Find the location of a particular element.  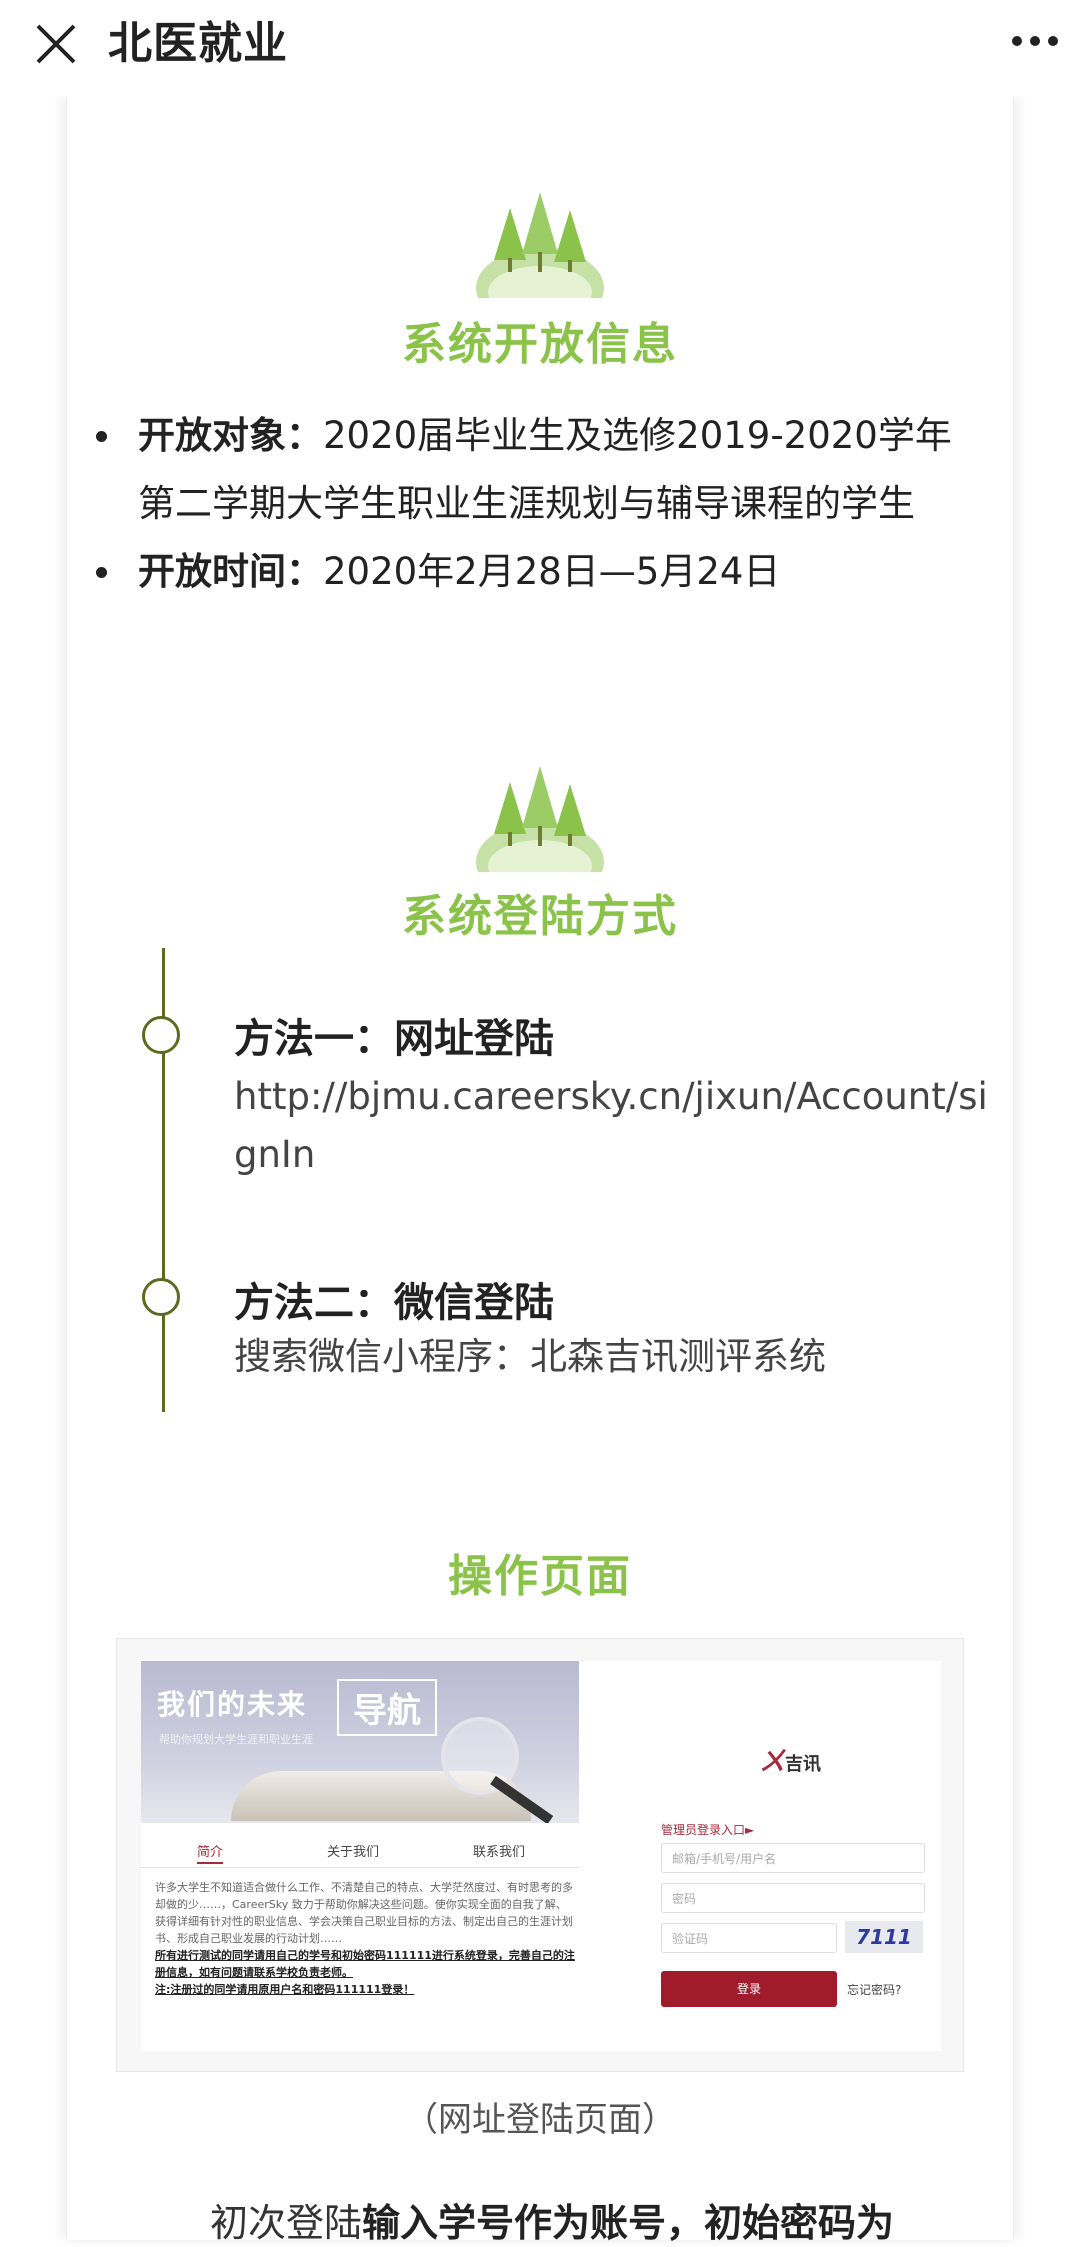

bullet-label: 开放对象： is located at coordinates (230, 435).